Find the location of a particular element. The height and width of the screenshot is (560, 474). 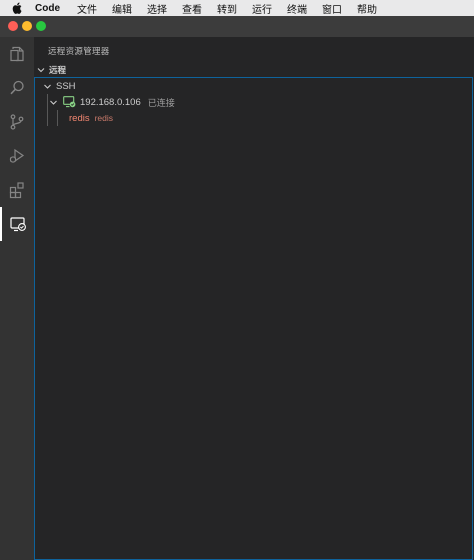

activity-source-control is located at coordinates (17, 122).